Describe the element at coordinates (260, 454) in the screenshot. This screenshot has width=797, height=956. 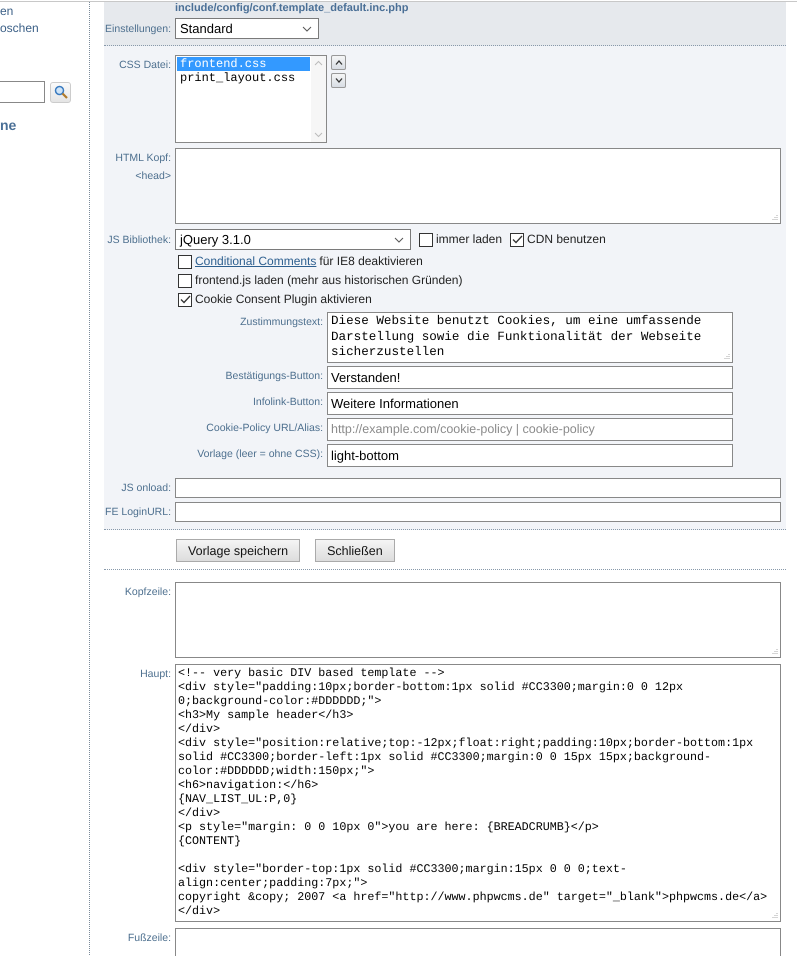
I see `field-label: Vorlage (leer = ohne CSS):` at that location.